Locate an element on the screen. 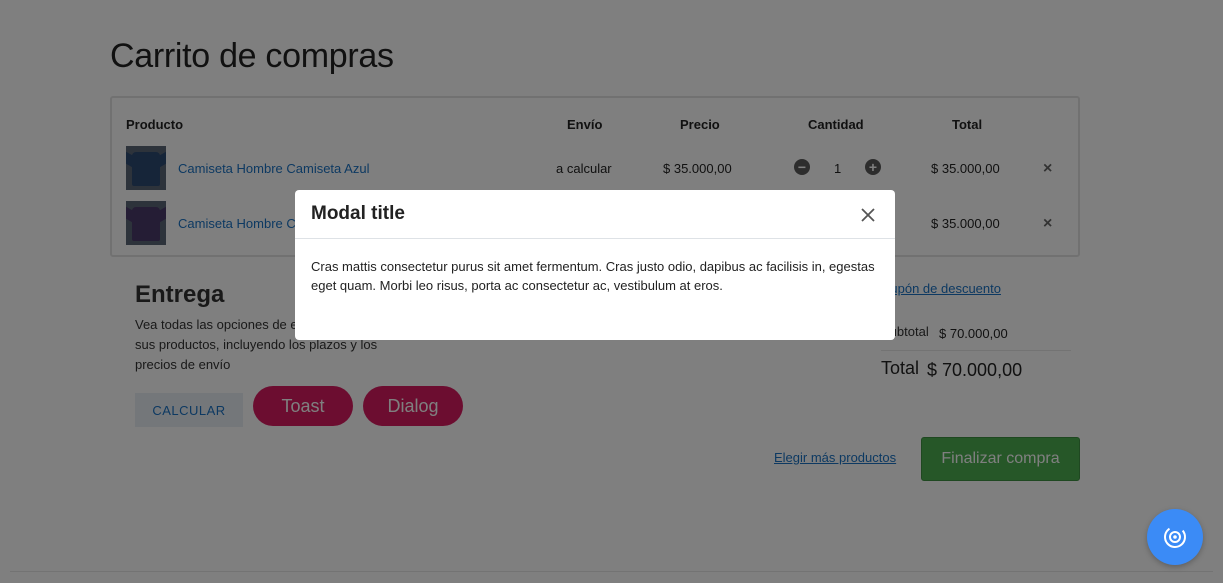 The height and width of the screenshot is (583, 1223). floating-action-button is located at coordinates (1175, 537).